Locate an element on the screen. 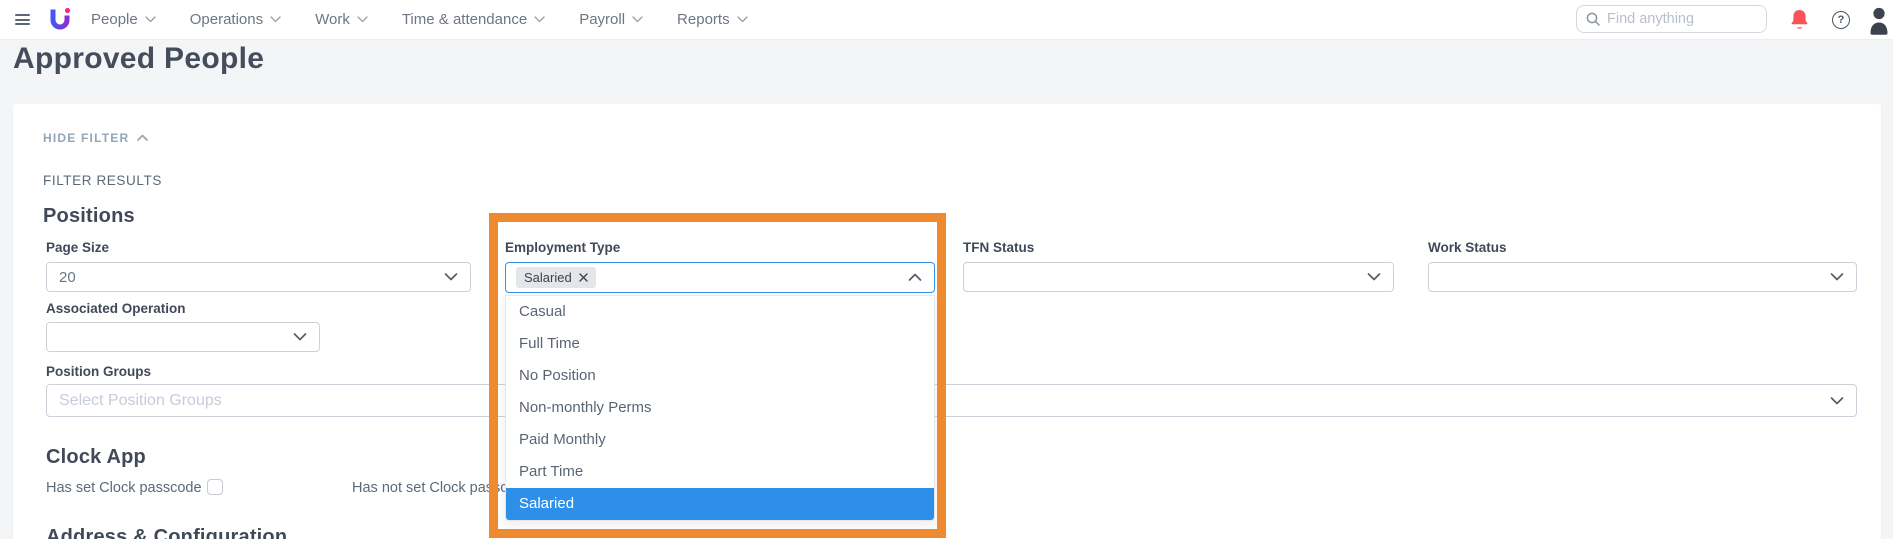 The image size is (1893, 539). page-size-label: Page Size is located at coordinates (78, 247).